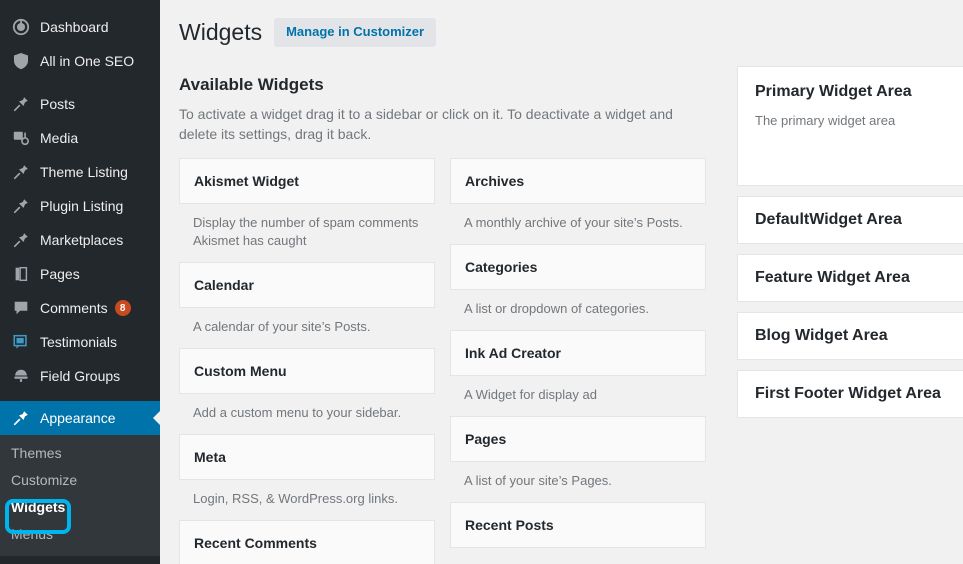 The width and height of the screenshot is (963, 564). Describe the element at coordinates (307, 285) in the screenshot. I see `widget-card-calendar: Calendar` at that location.